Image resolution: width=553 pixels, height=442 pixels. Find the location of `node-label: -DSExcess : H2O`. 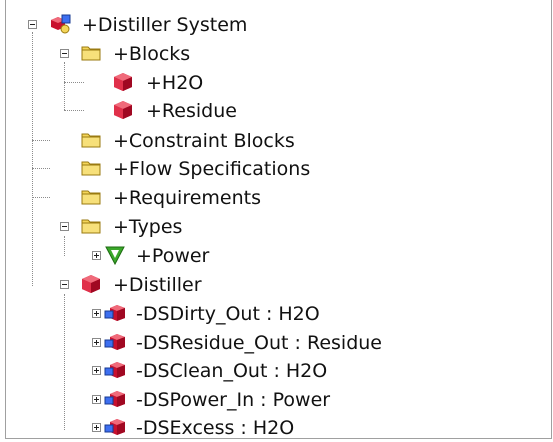

node-label: -DSExcess : H2O is located at coordinates (215, 427).